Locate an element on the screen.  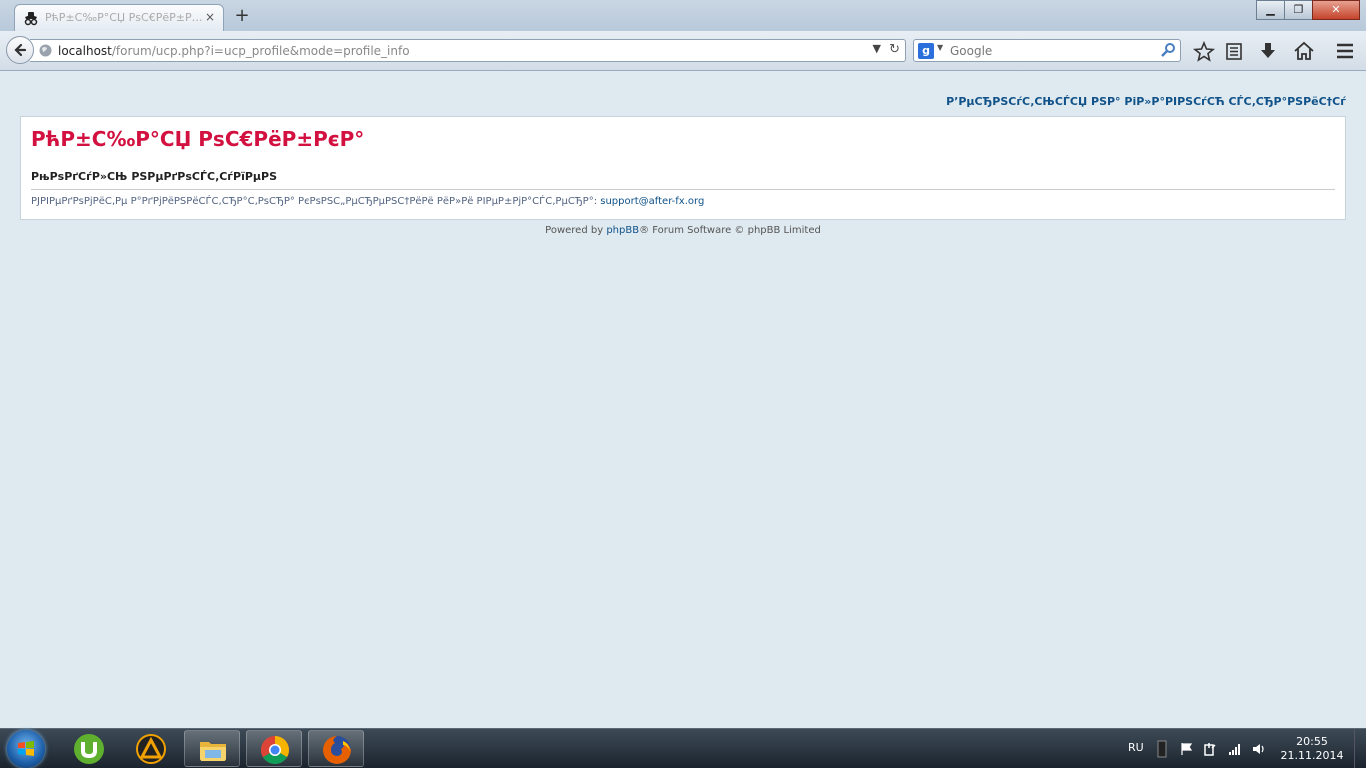
firefox-icon is located at coordinates (337, 750).